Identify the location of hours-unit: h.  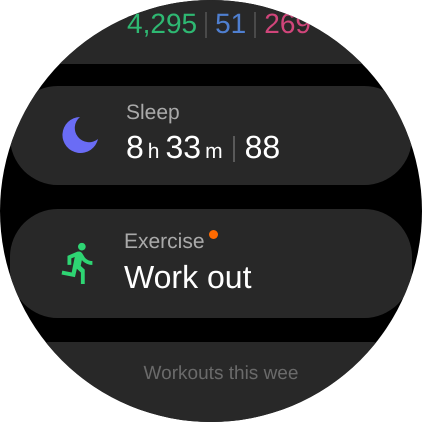
(154, 151).